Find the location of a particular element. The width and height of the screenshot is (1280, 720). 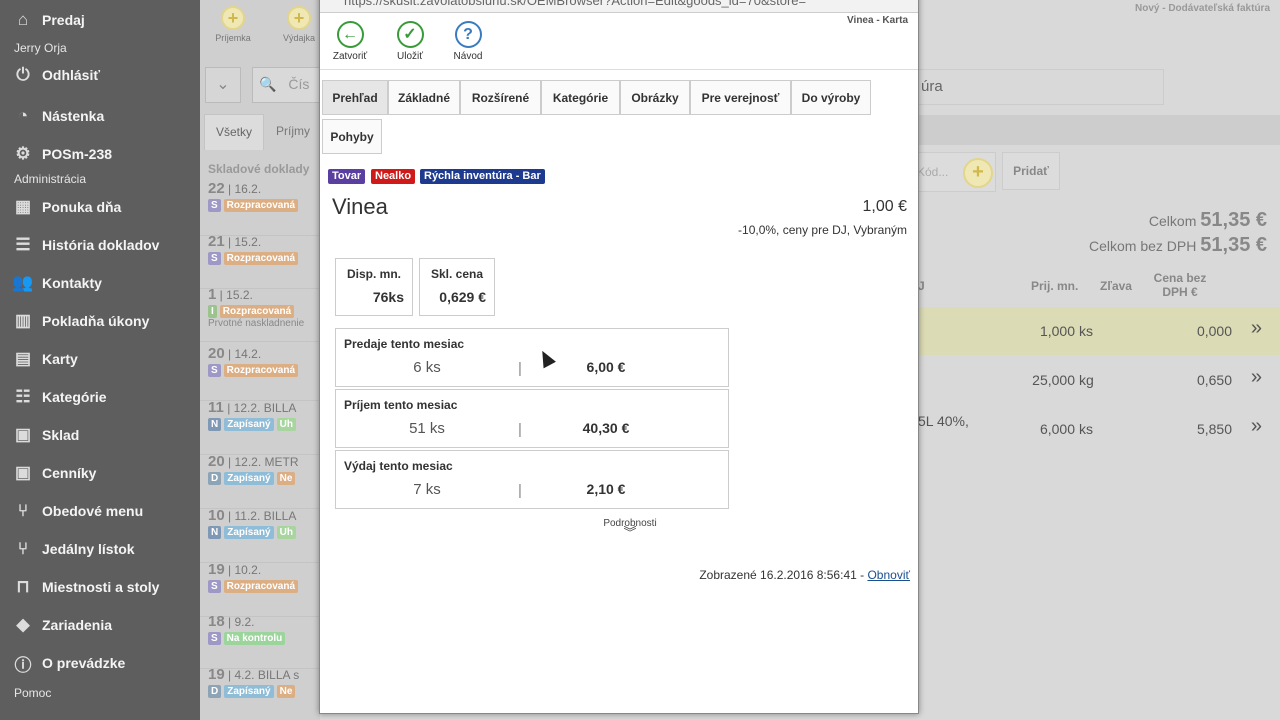

shown-timestamp: Zobrazené 16.2.2016 8:56:41 - Obnoviť is located at coordinates (804, 575).